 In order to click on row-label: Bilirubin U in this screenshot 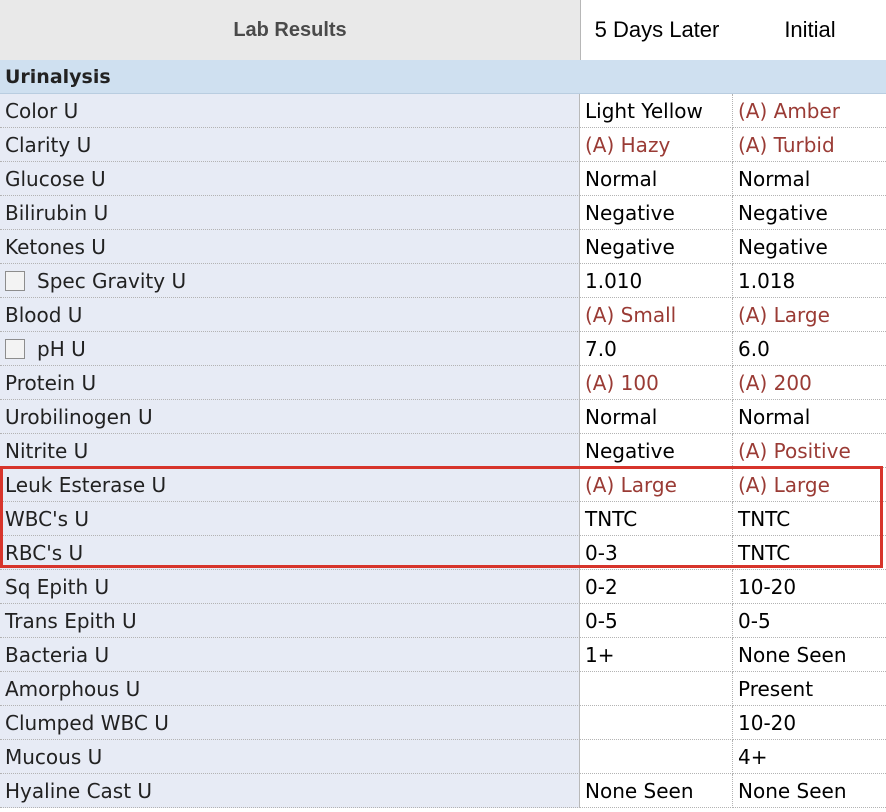, I will do `click(290, 213)`.